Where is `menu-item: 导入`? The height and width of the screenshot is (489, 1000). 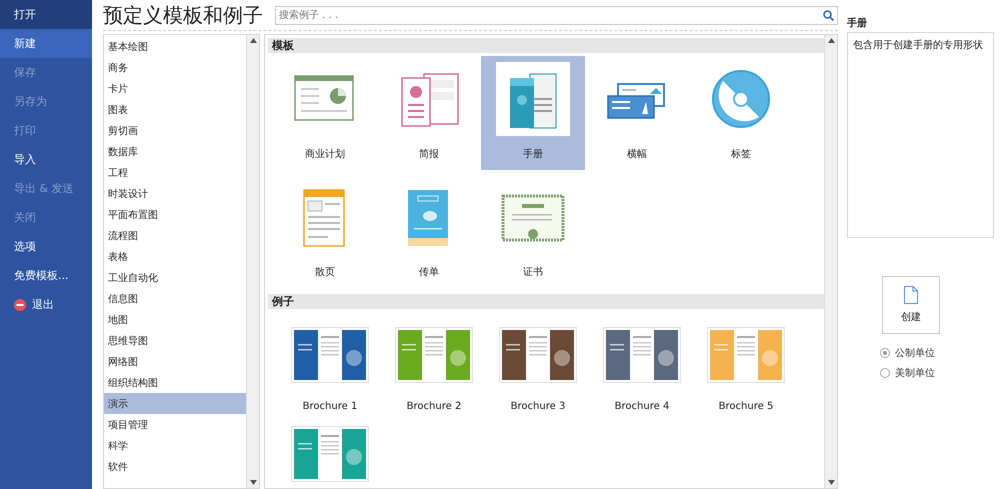 menu-item: 导入 is located at coordinates (46, 159).